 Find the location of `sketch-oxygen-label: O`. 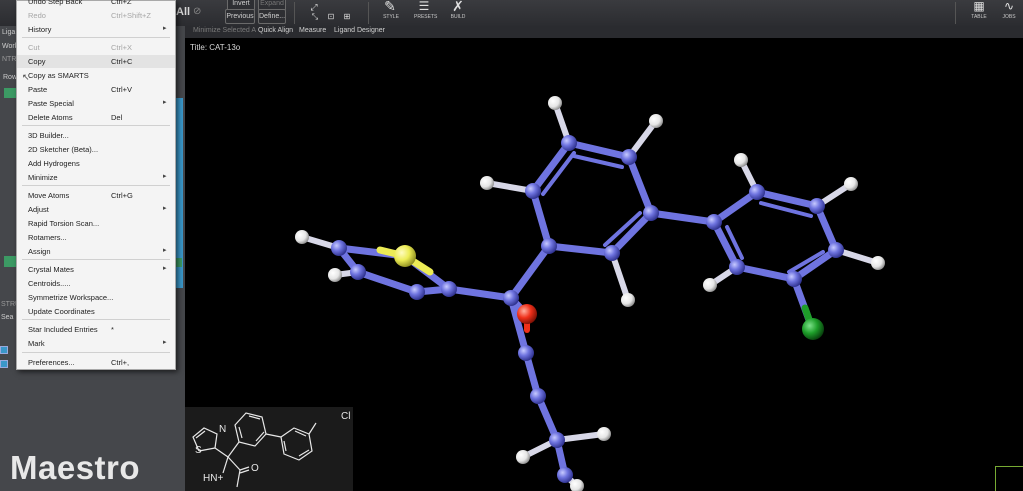

sketch-oxygen-label: O is located at coordinates (255, 468).